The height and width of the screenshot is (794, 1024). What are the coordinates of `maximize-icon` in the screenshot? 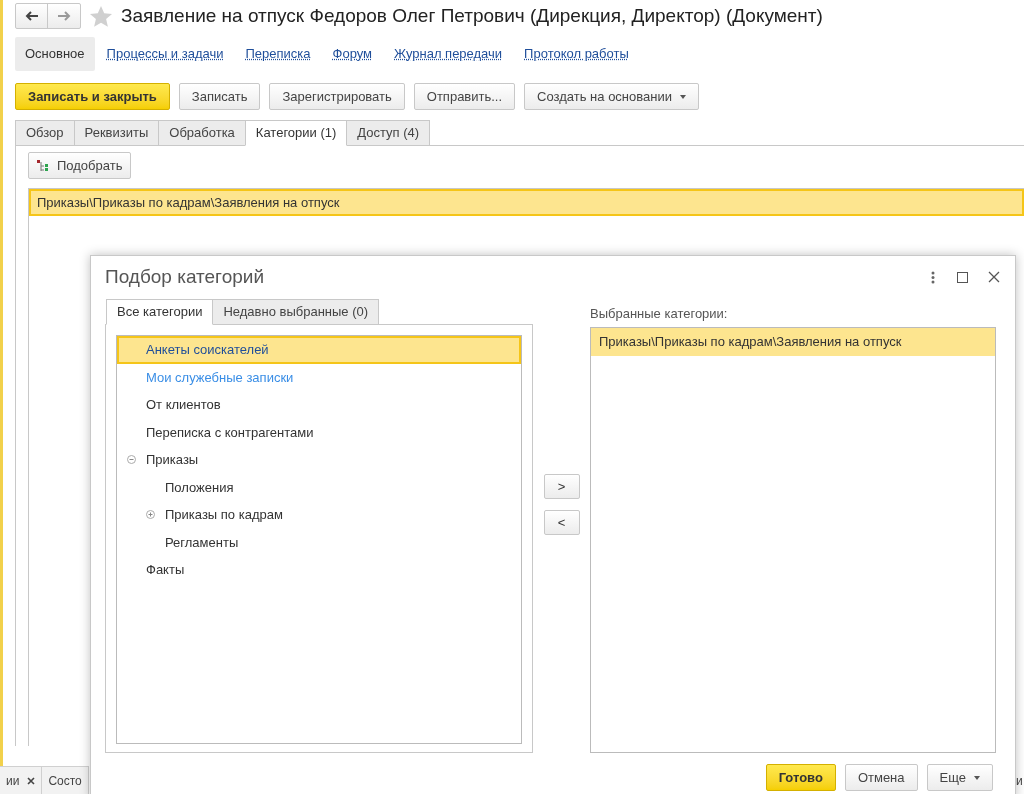 It's located at (962, 277).